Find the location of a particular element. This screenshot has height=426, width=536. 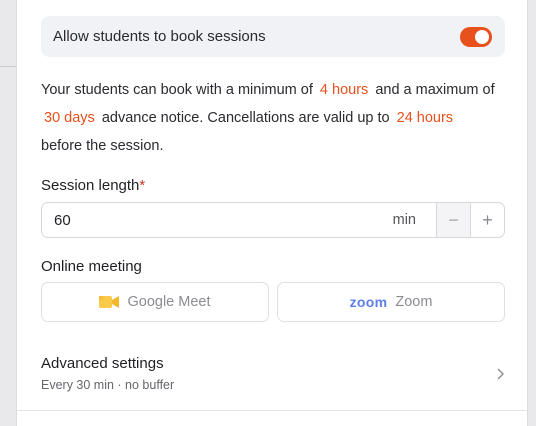

cancellation-window-value: 24 hours is located at coordinates (425, 118).